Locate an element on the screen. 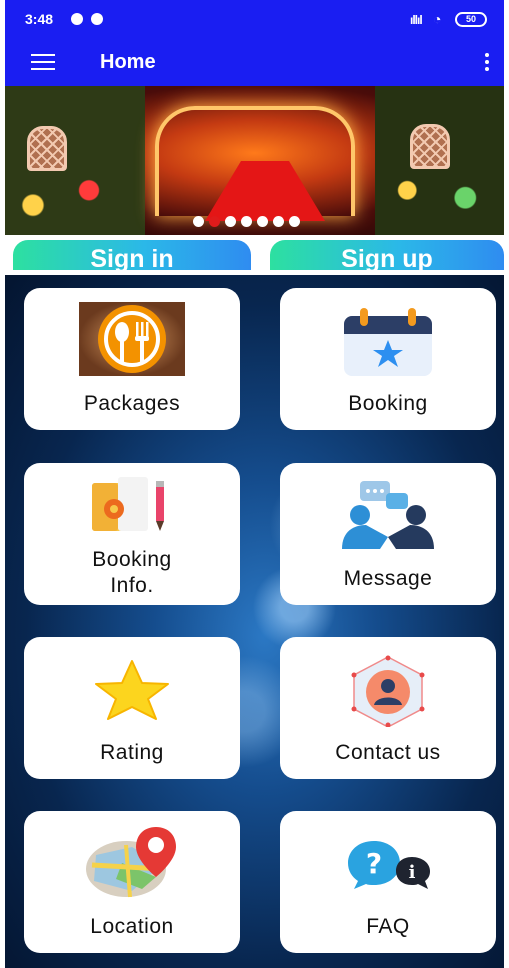 This screenshot has height=968, width=509. location-card: Location is located at coordinates (132, 882).